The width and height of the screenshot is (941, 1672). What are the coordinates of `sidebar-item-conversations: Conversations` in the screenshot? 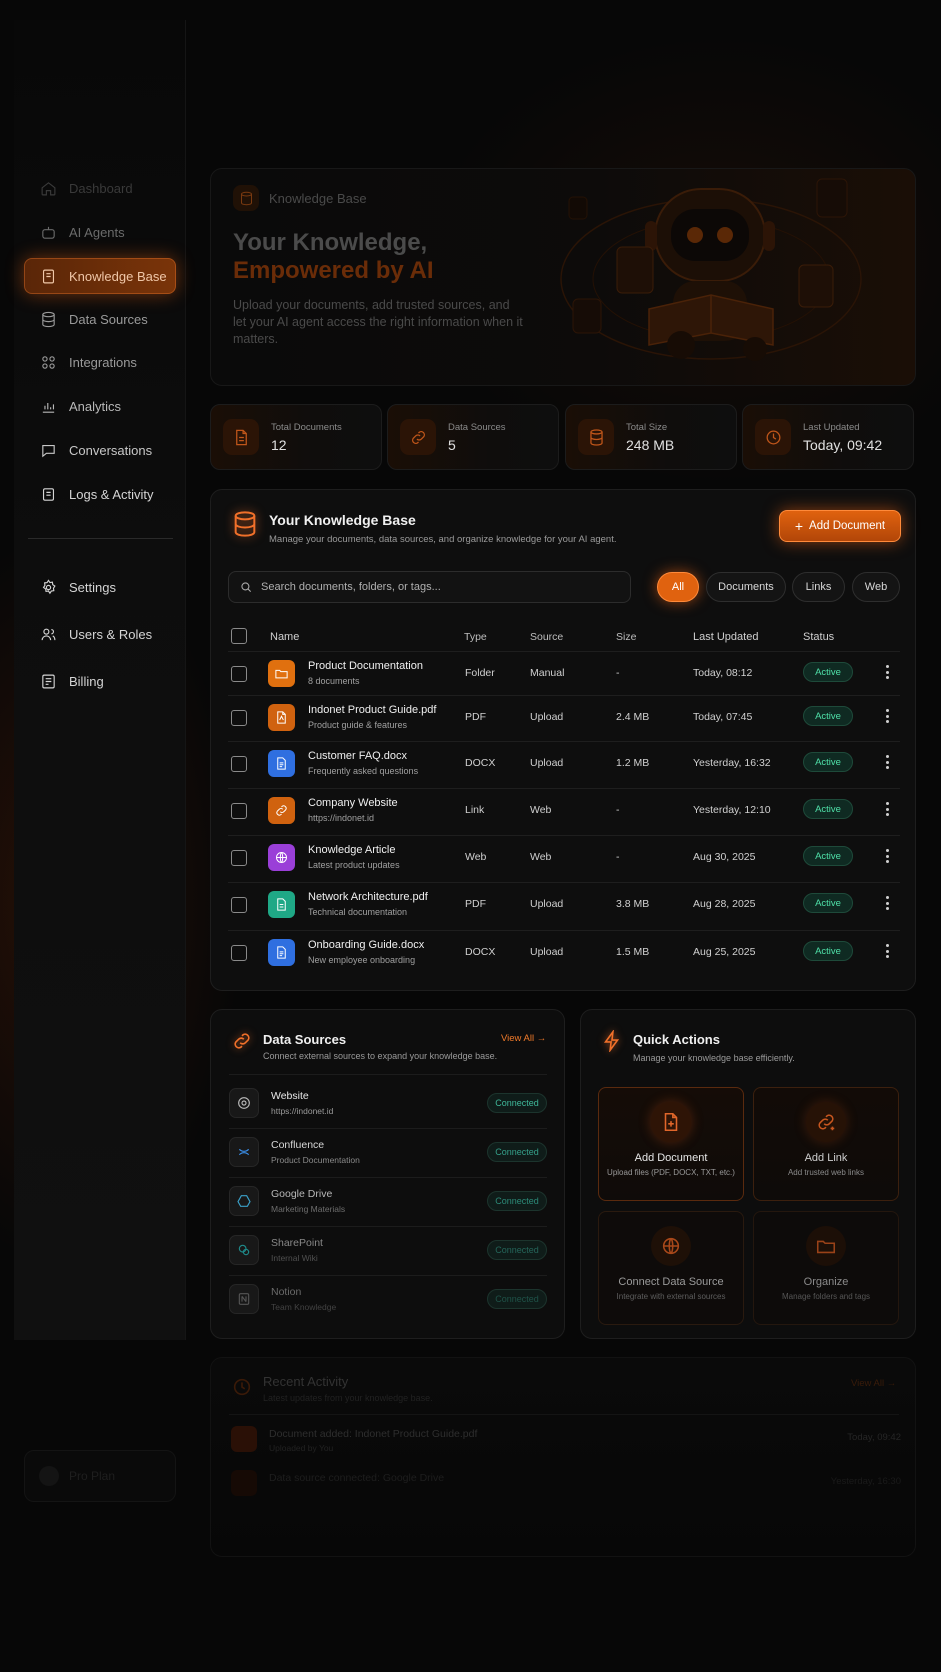 It's located at (100, 450).